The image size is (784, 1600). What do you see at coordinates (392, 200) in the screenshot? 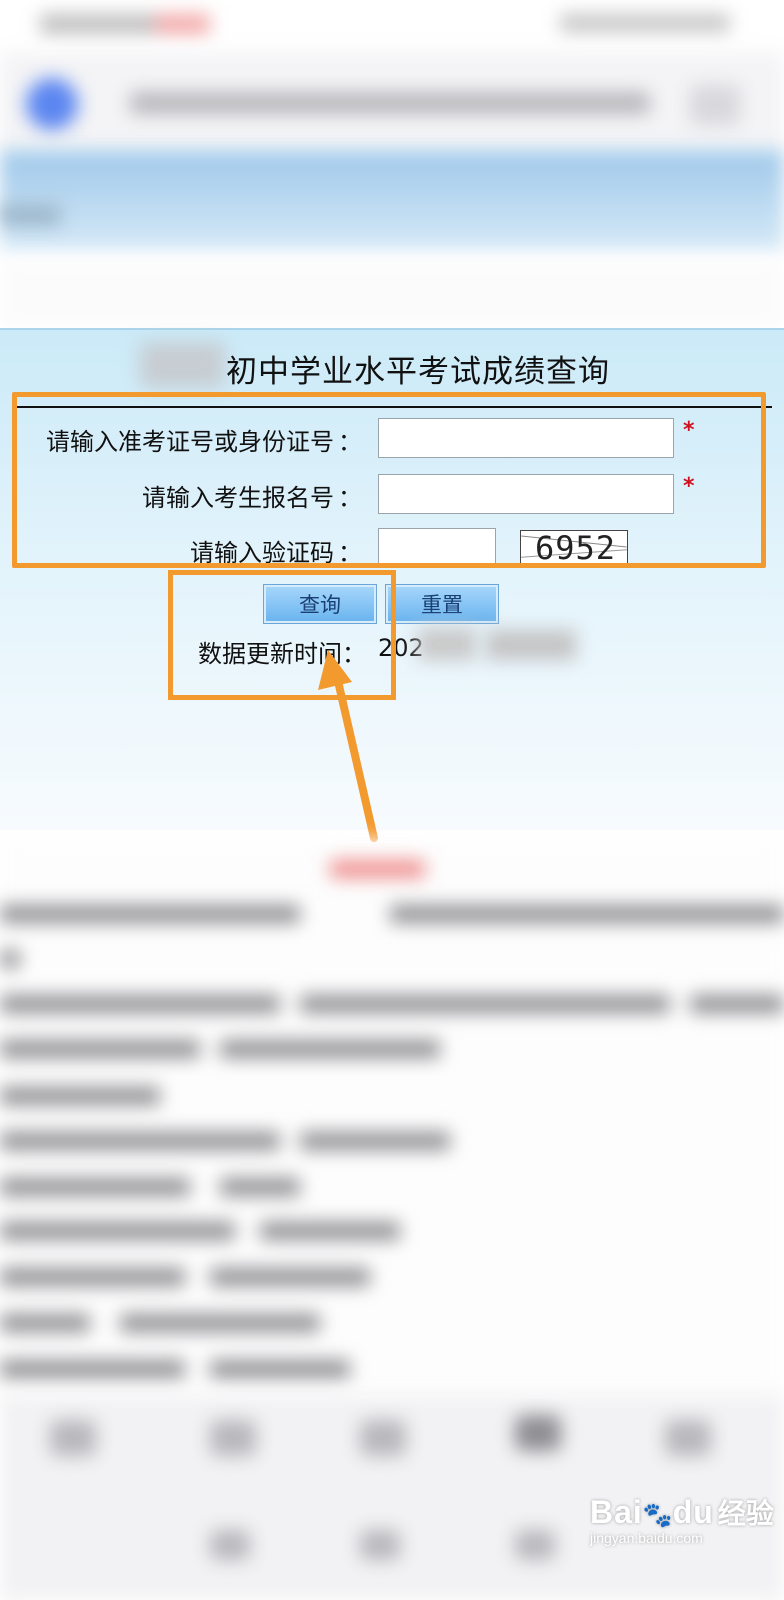
I see `site-banner` at bounding box center [392, 200].